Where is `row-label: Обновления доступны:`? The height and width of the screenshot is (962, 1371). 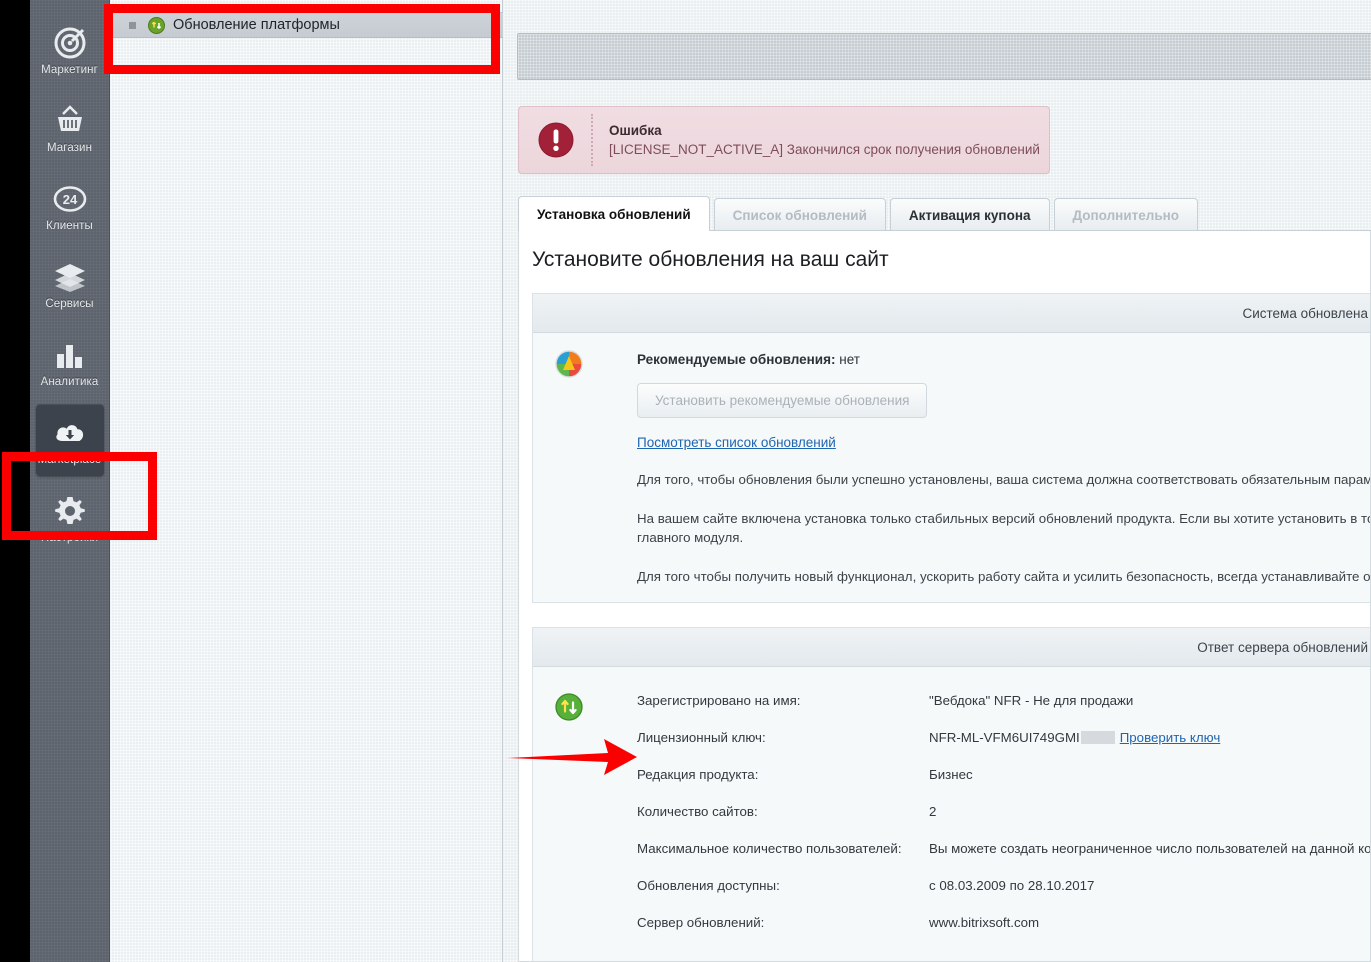 row-label: Обновления доступны: is located at coordinates (708, 885).